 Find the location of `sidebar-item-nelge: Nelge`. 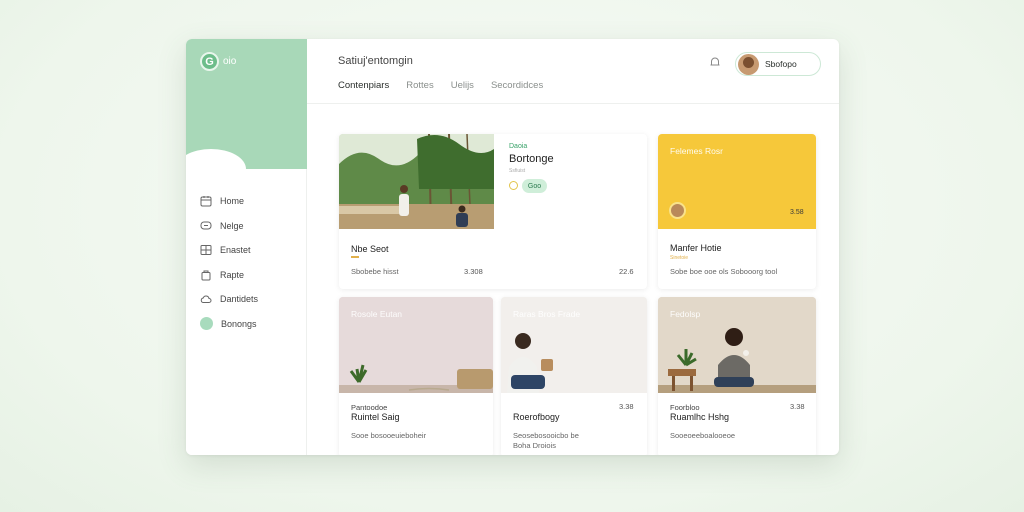

sidebar-item-nelge: Nelge is located at coordinates (229, 226).